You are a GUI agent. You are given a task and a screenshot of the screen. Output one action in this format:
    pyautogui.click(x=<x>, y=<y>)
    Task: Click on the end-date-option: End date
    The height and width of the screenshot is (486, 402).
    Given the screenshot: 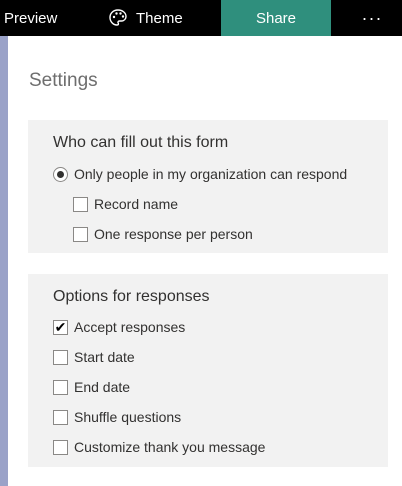 What is the action you would take?
    pyautogui.click(x=91, y=387)
    